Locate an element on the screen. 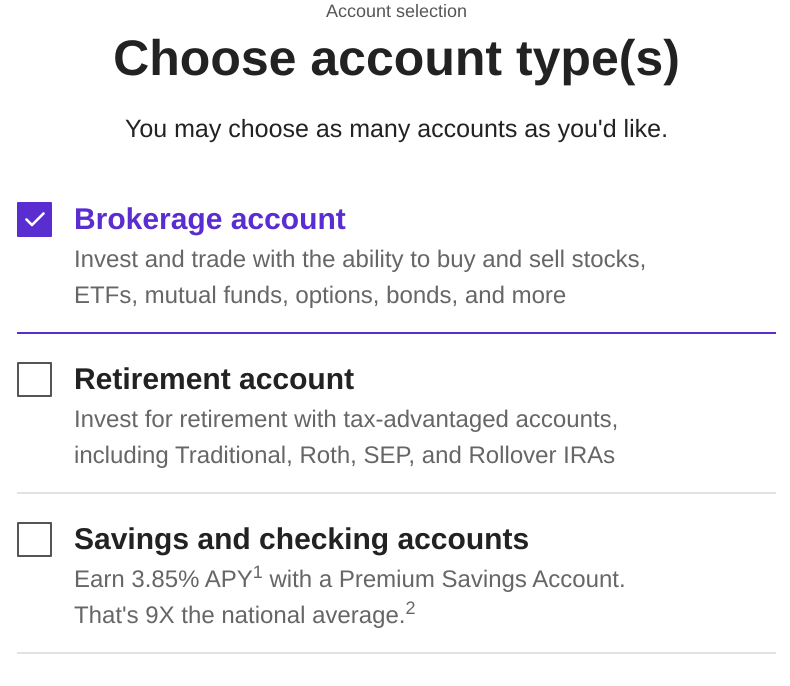  page-subtitle: You may choose as many accounts as you'd like. is located at coordinates (396, 129).